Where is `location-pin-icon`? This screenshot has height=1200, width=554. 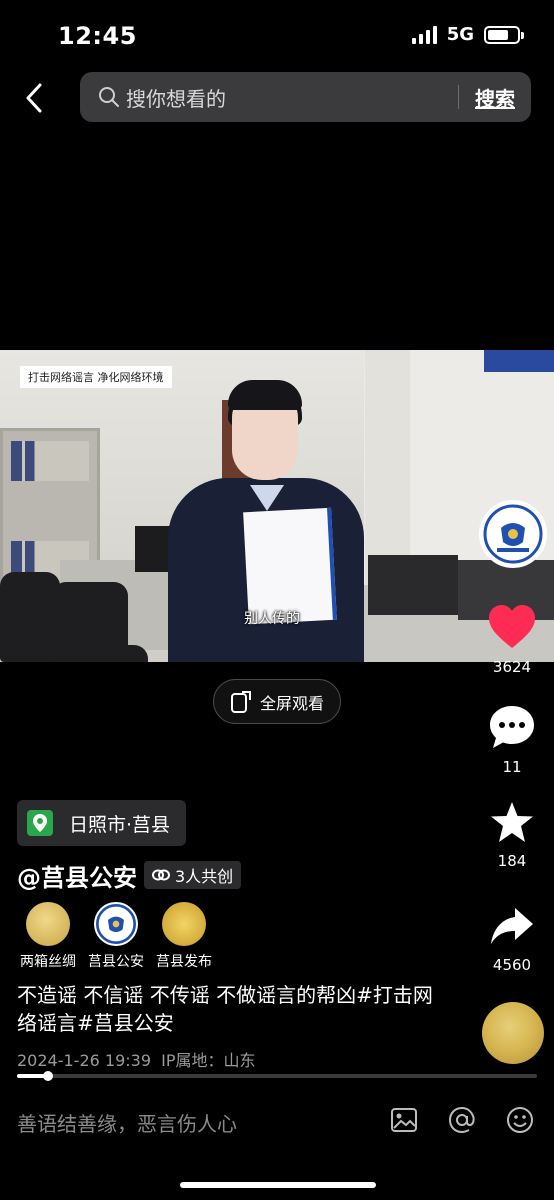
location-pin-icon is located at coordinates (40, 823).